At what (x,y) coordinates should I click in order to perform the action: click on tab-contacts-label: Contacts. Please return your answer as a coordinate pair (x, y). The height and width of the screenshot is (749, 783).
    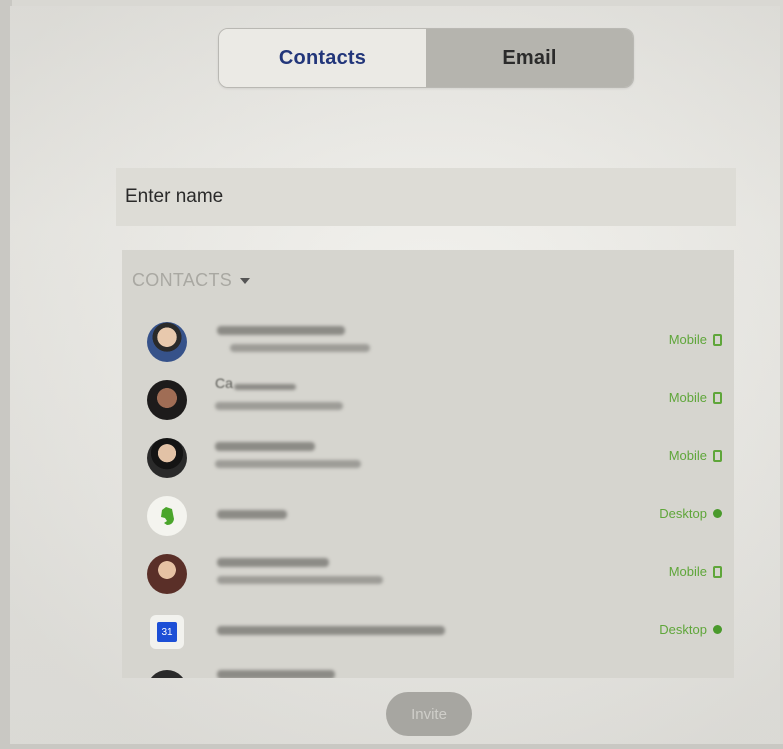
    Looking at the image, I should click on (322, 57).